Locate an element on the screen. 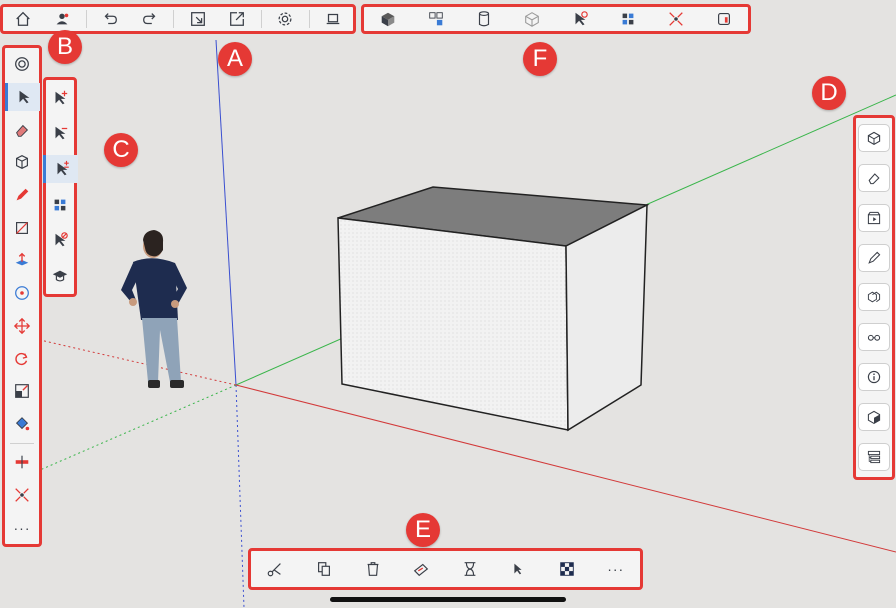 The height and width of the screenshot is (608, 896). cylinder-icon is located at coordinates (484, 19).